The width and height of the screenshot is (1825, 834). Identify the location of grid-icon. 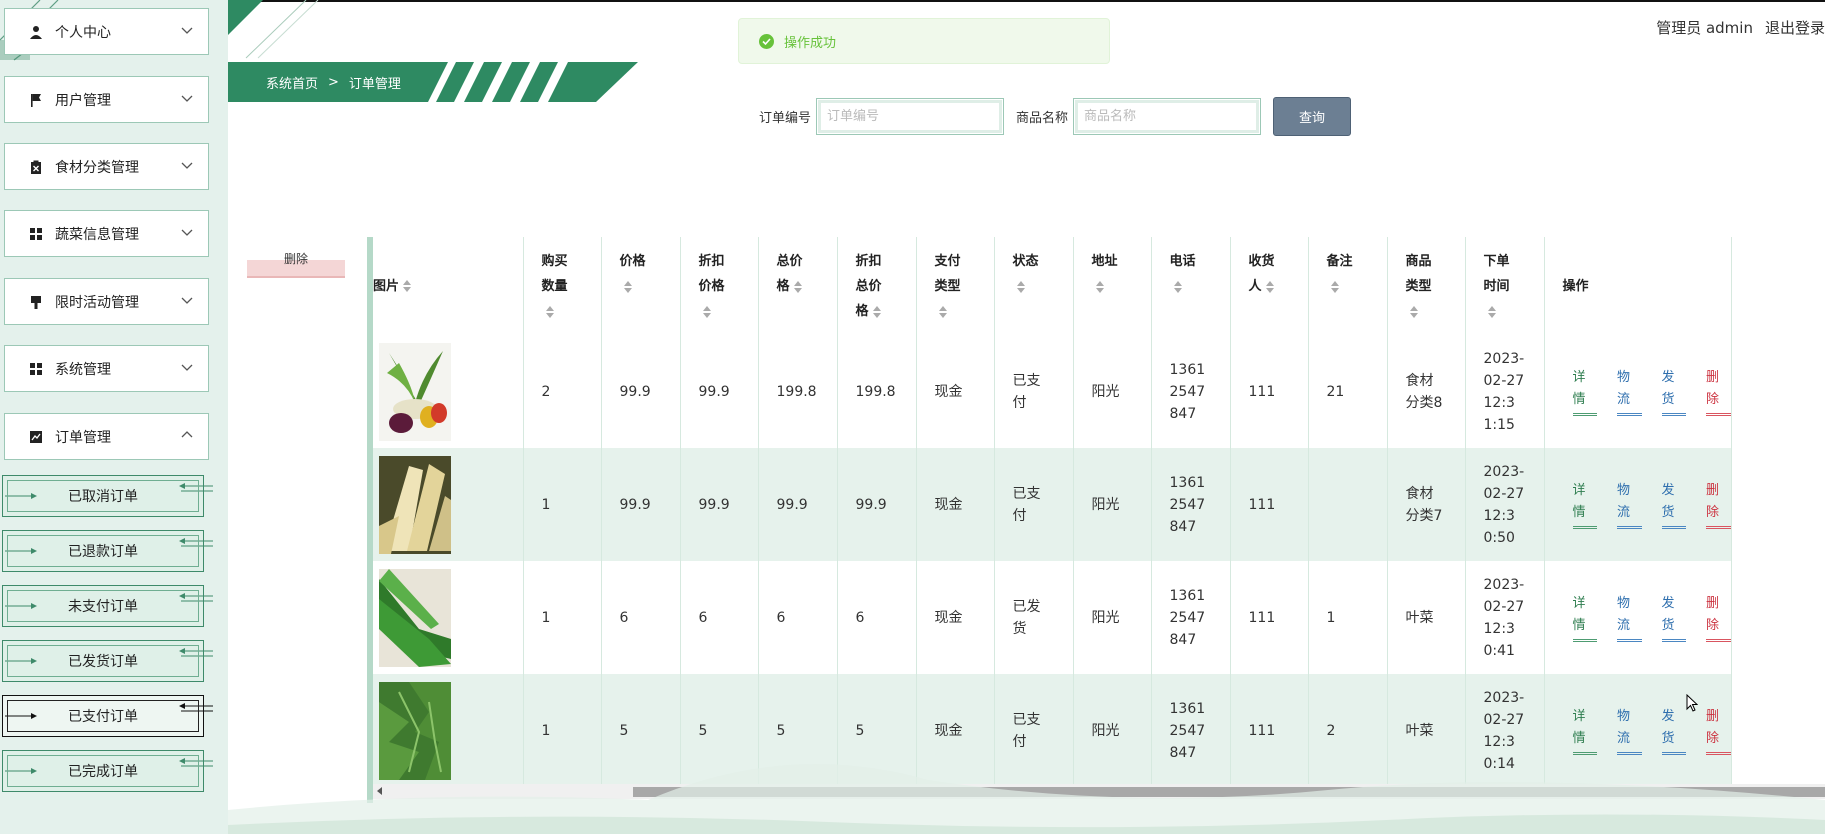
(36, 234).